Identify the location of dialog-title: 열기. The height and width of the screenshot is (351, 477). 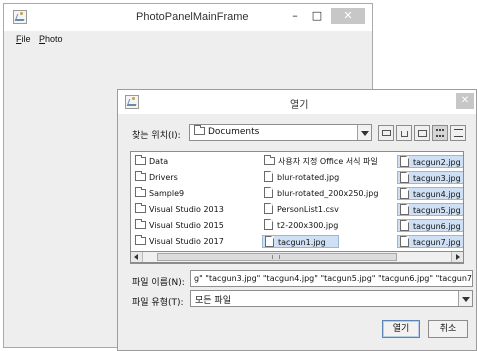
(299, 105).